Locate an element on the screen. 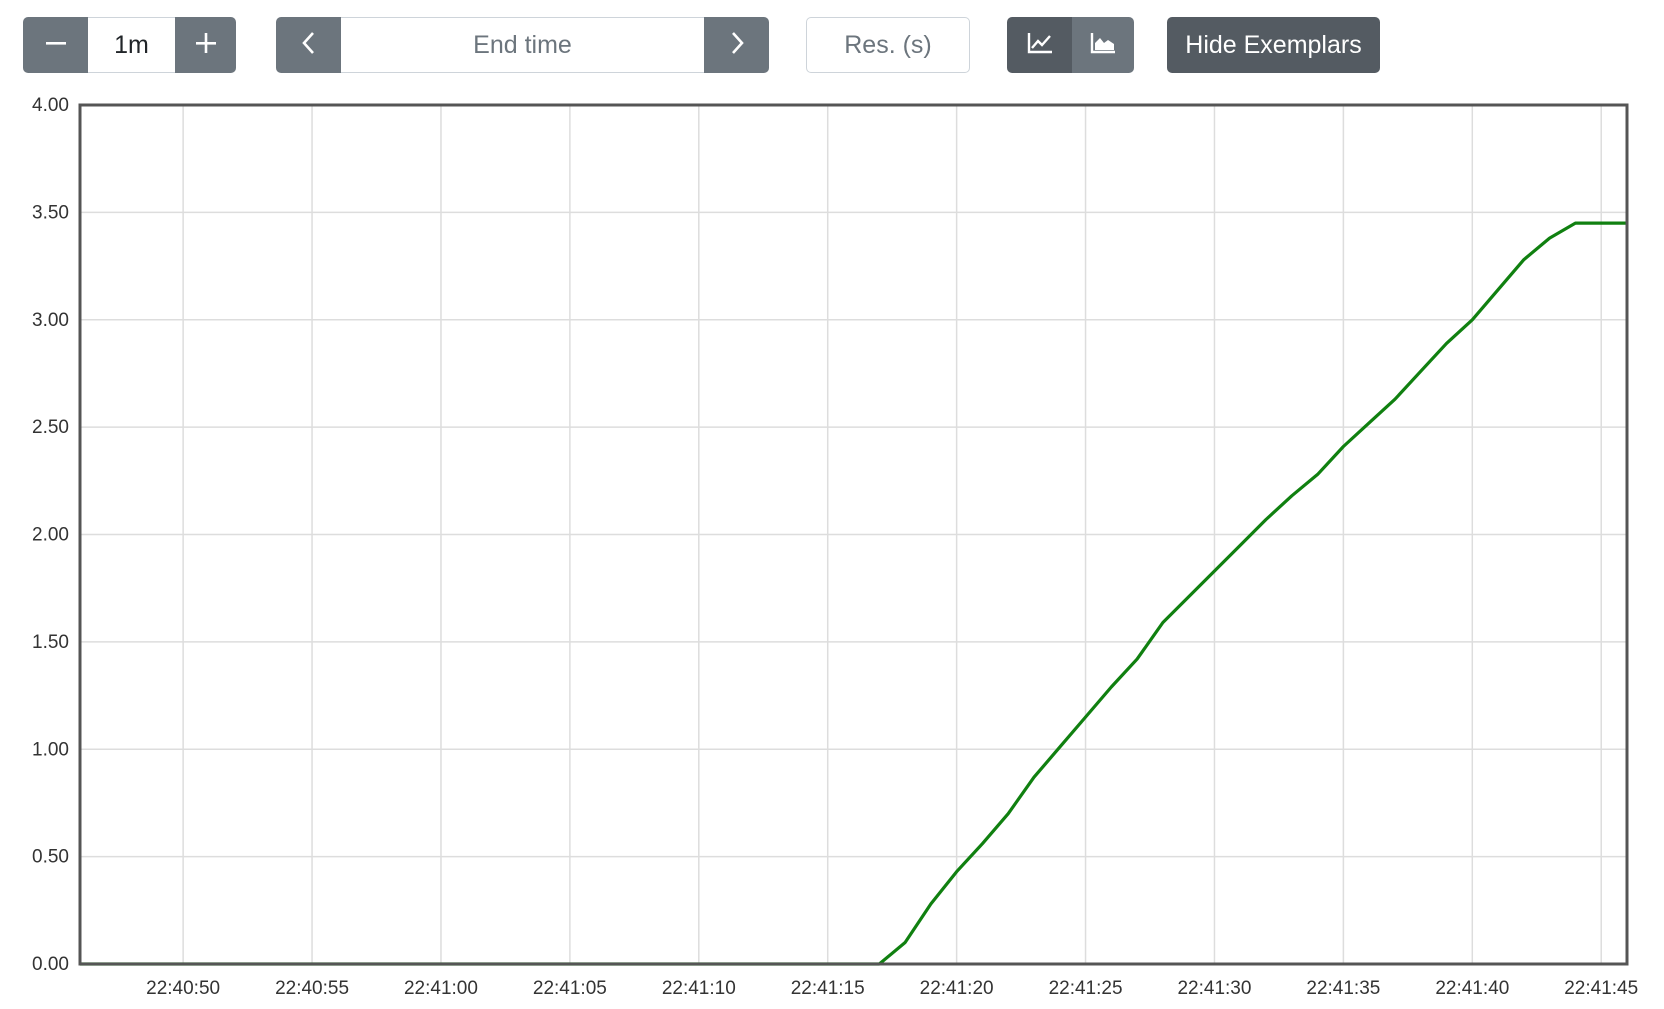 The width and height of the screenshot is (1664, 1009). y-axis-ticks: 0.00 0.50 1.00 1.50 2.00 2.50 3.00 3.50 4.00 is located at coordinates (50, 535).